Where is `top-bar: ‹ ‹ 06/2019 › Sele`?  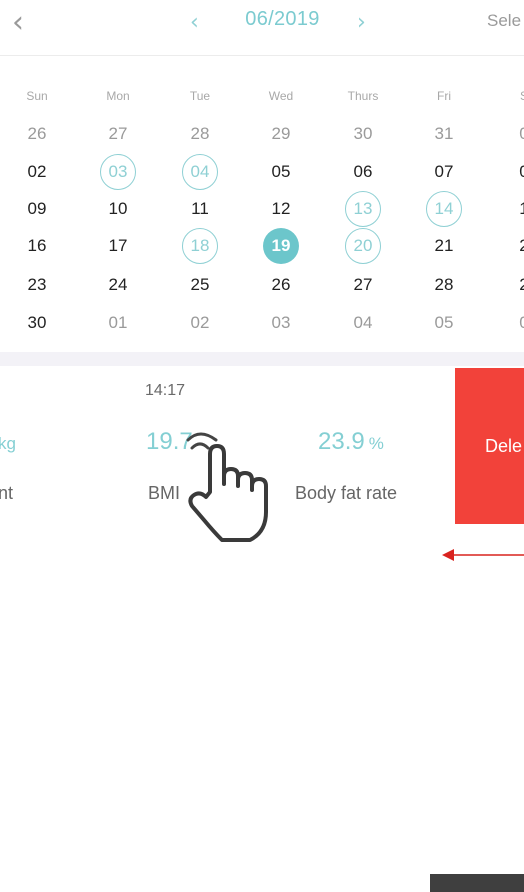 top-bar: ‹ ‹ 06/2019 › Sele is located at coordinates (262, 28).